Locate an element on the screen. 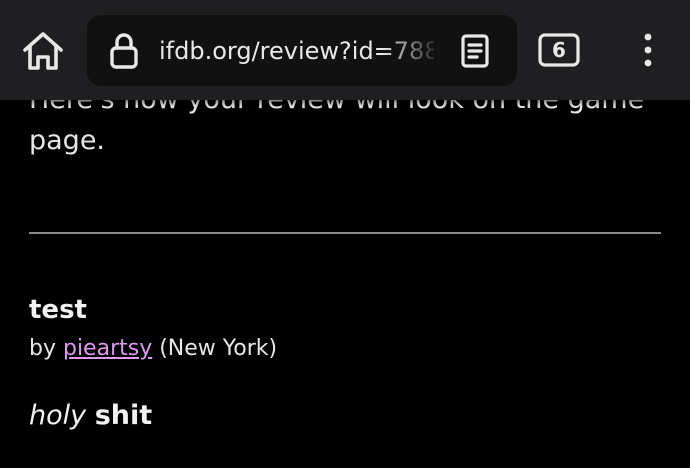 The height and width of the screenshot is (468, 690). horizontal-divider is located at coordinates (345, 233).